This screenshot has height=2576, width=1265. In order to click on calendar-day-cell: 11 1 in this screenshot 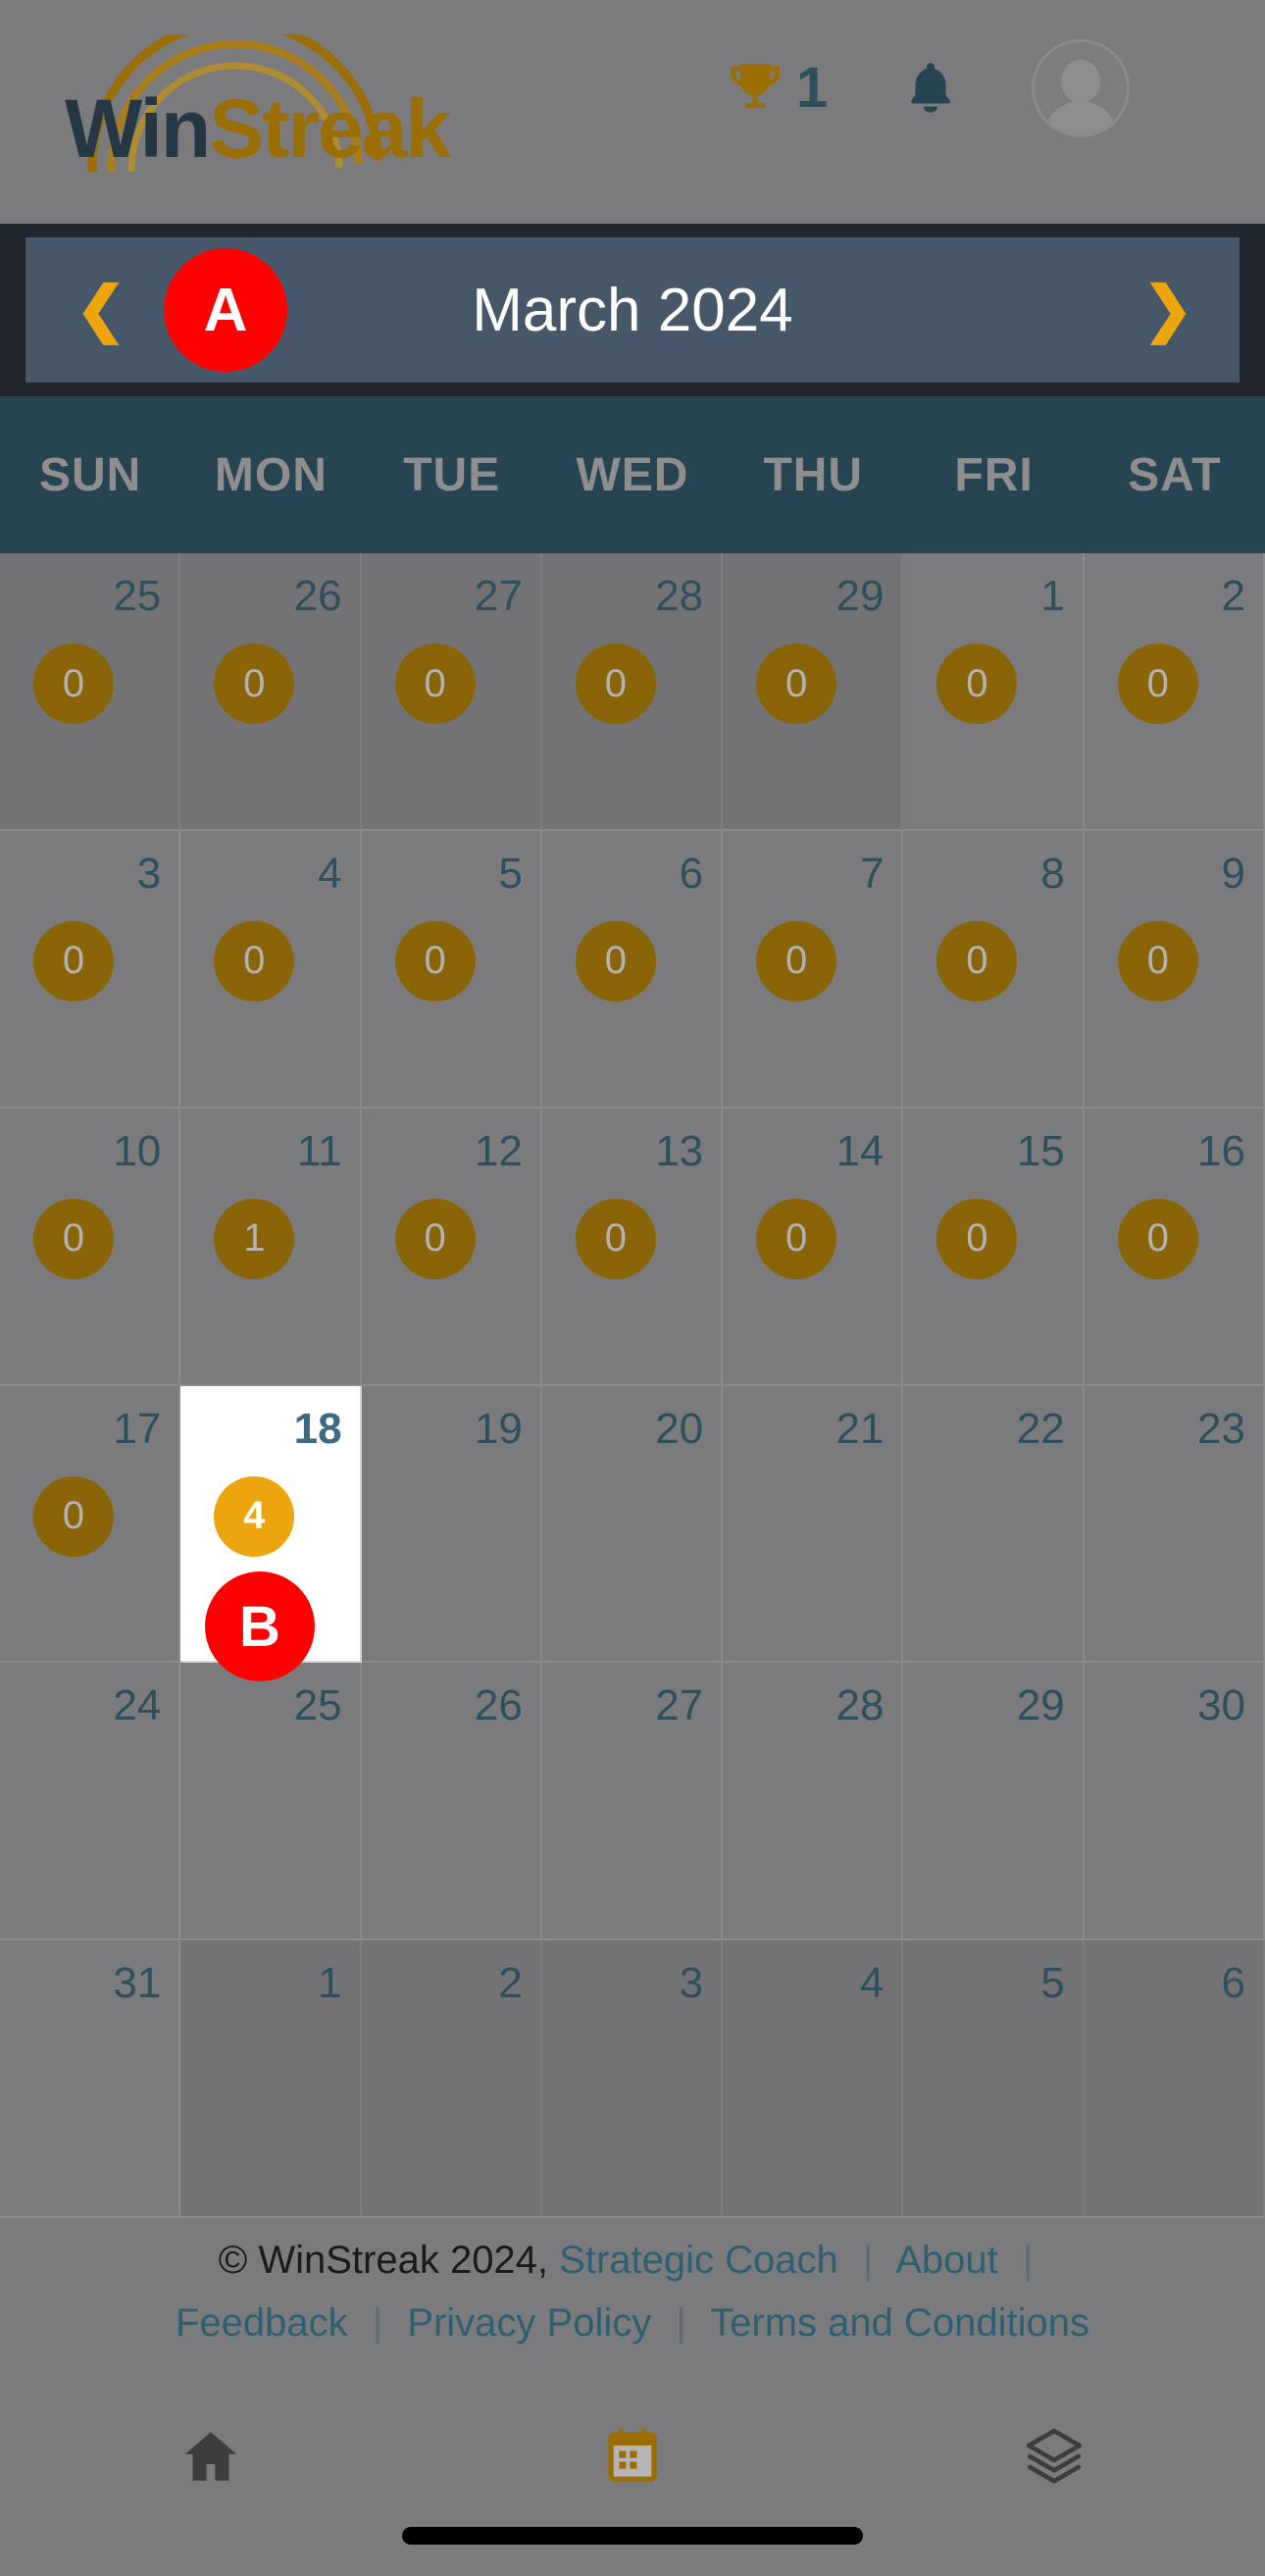, I will do `click(271, 1247)`.